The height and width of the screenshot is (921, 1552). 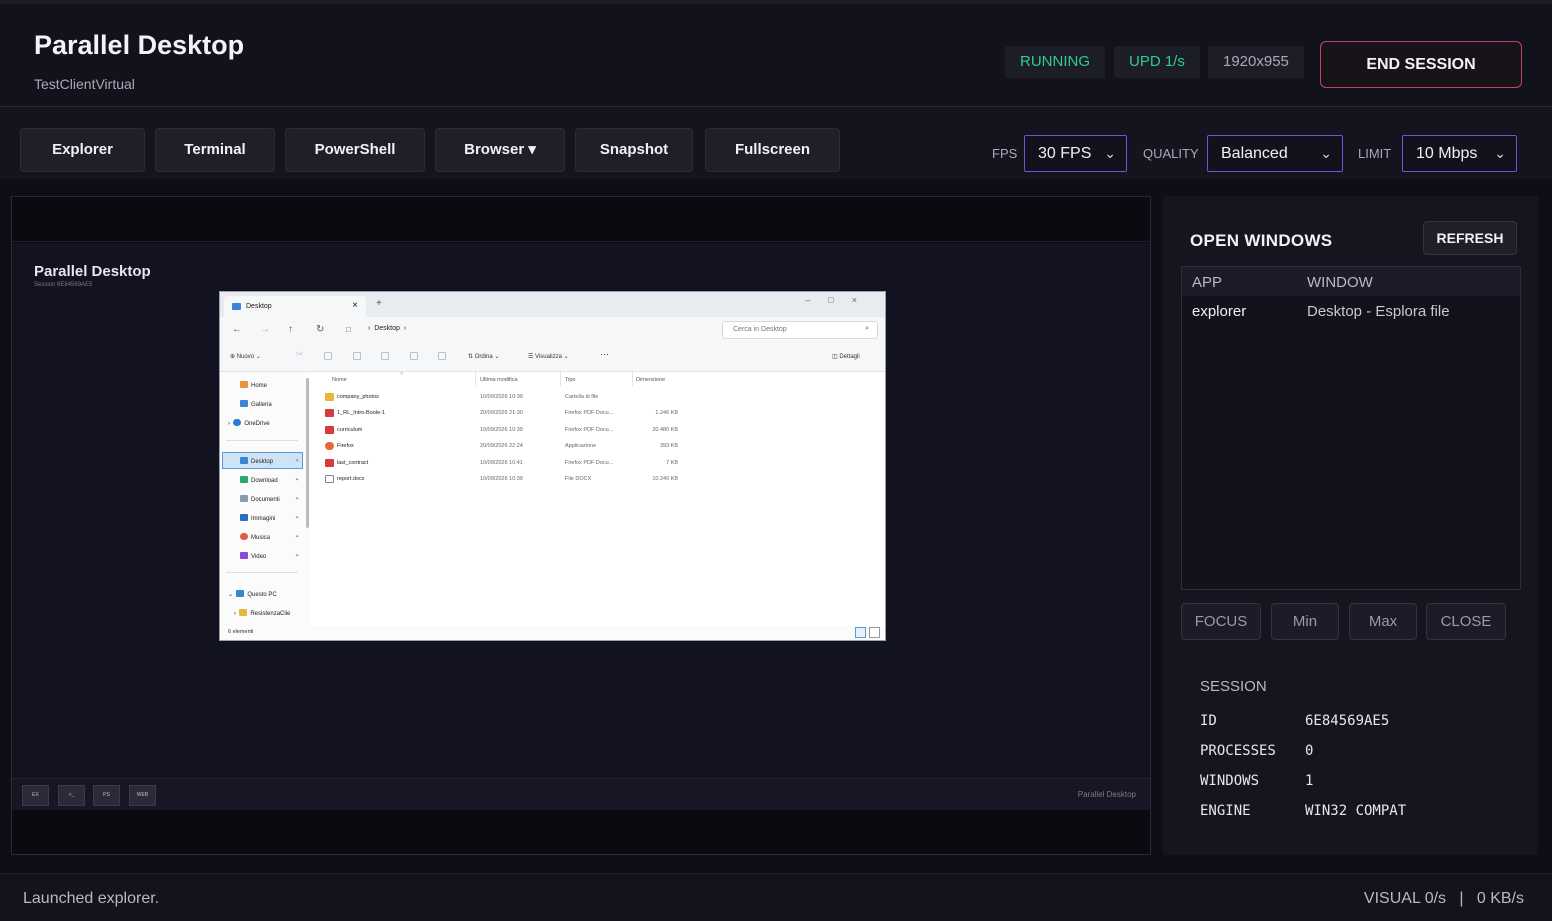 I want to click on nav-item-documents: Documenti, so click(x=260, y=499).